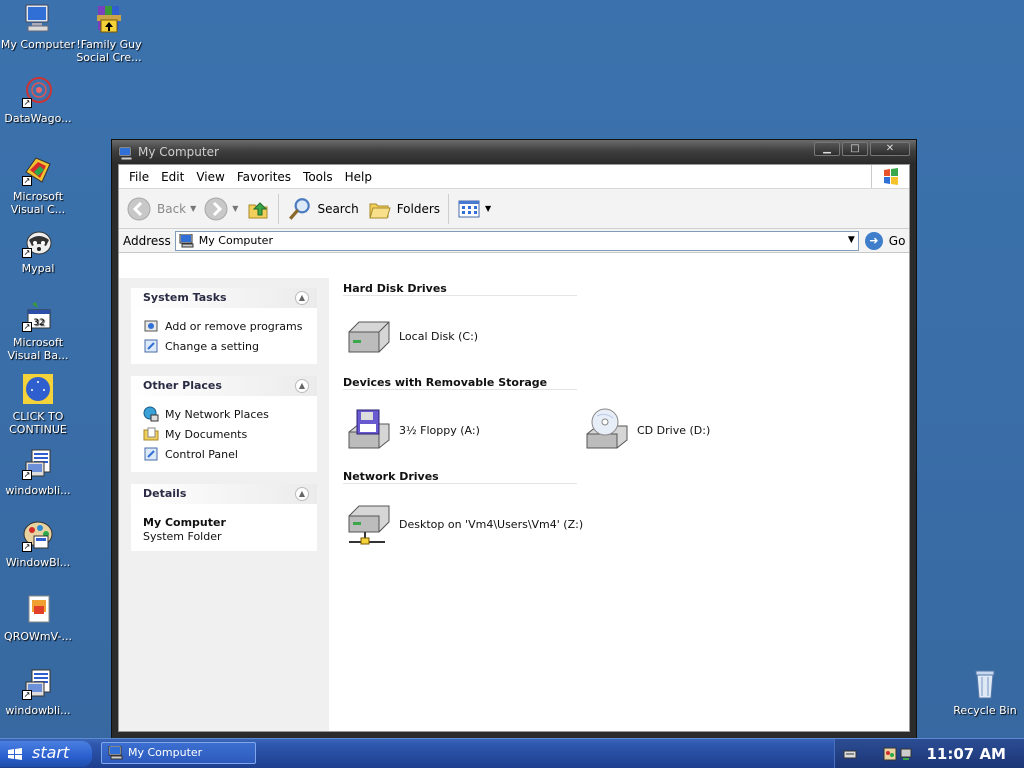 The image size is (1024, 768). I want to click on minimize-button: ▁, so click(827, 149).